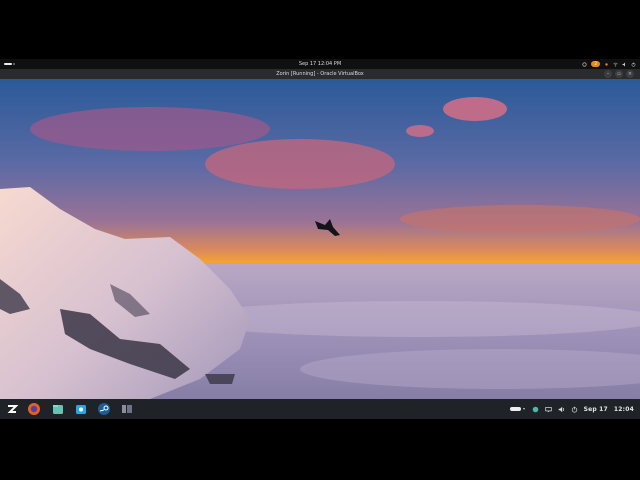 The height and width of the screenshot is (480, 640). I want to click on software-store-icon, so click(81, 409).